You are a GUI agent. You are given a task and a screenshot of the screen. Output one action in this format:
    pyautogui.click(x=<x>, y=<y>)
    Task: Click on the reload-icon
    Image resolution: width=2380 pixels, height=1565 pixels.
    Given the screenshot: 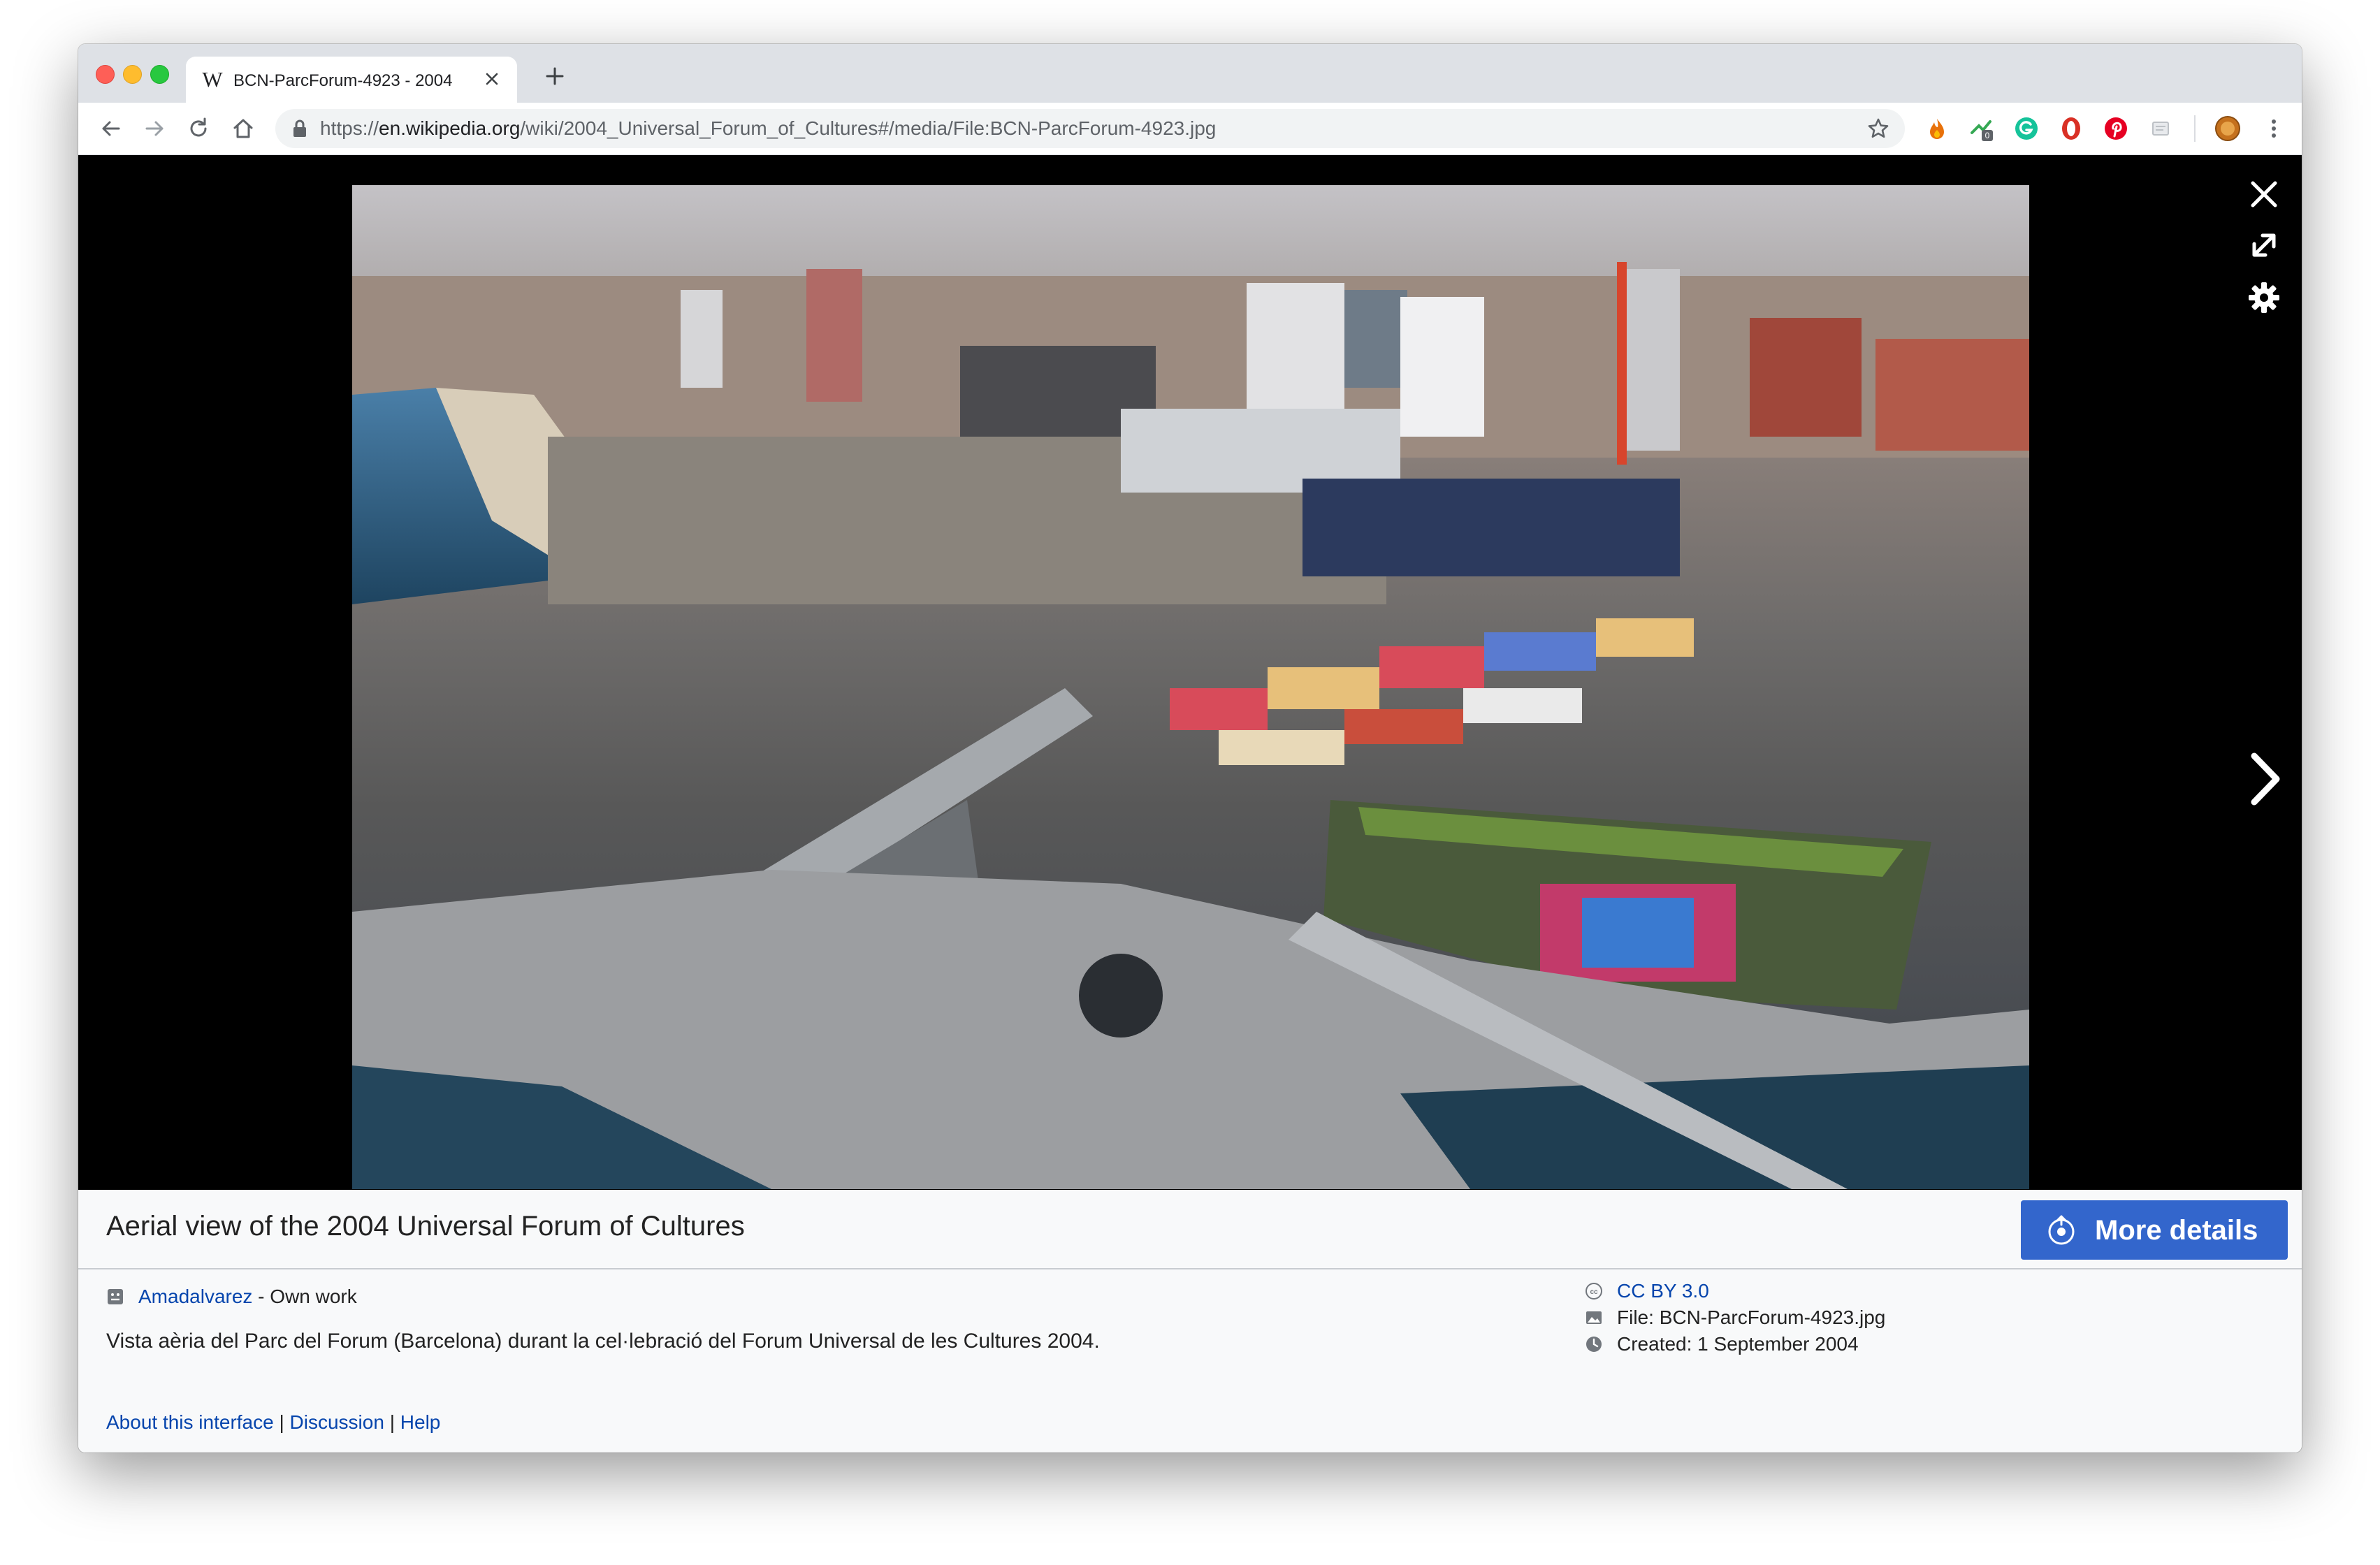 What is the action you would take?
    pyautogui.click(x=198, y=129)
    